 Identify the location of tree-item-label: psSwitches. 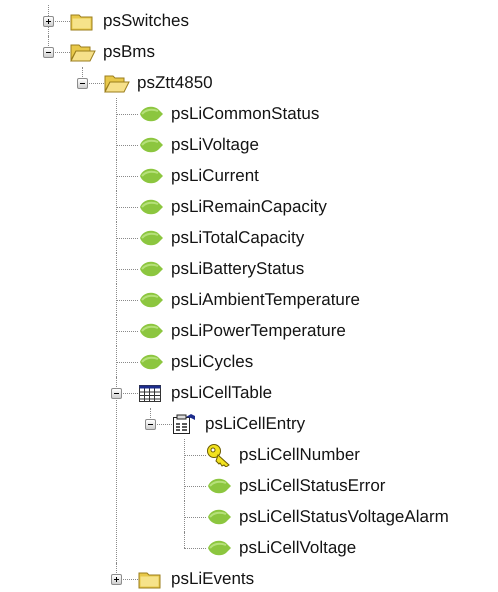
(146, 20).